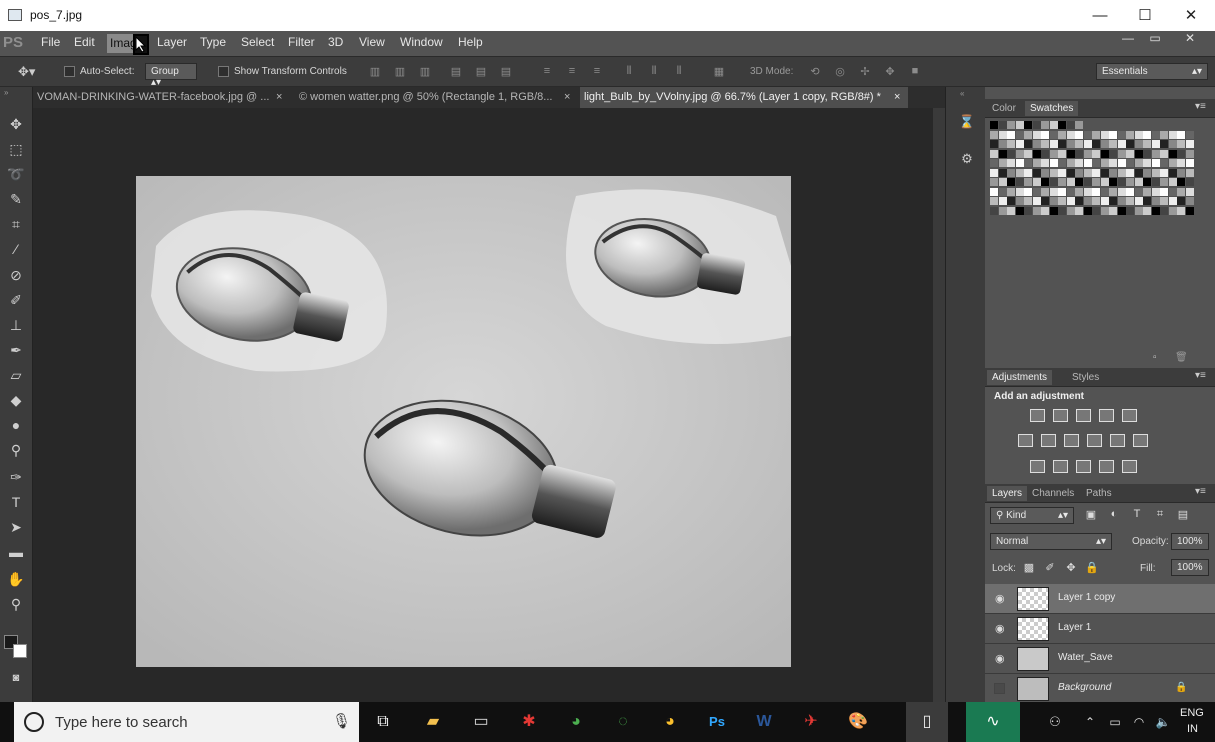 This screenshot has height=742, width=1215. Describe the element at coordinates (1140, 440) in the screenshot. I see `color-lookup-icon` at that location.